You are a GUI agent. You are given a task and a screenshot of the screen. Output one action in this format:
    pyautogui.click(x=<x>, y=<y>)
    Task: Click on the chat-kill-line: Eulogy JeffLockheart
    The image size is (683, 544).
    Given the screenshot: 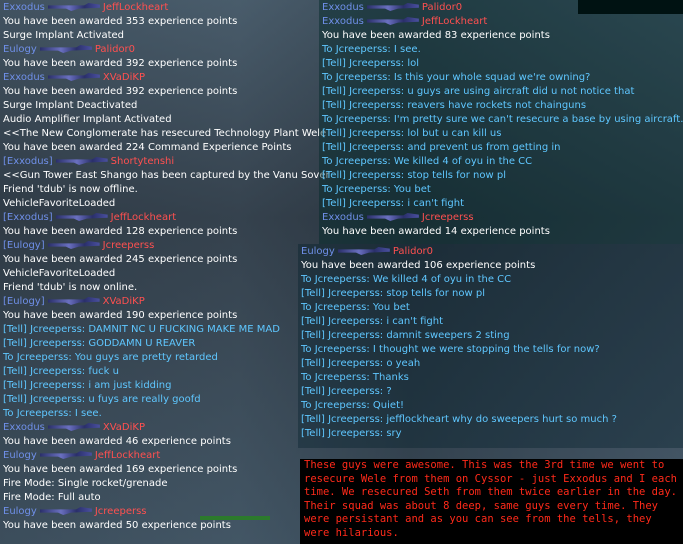 What is the action you would take?
    pyautogui.click(x=81, y=456)
    